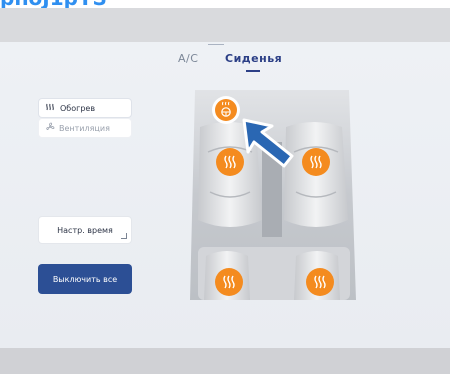  I want to click on bottom-bar, so click(225, 361).